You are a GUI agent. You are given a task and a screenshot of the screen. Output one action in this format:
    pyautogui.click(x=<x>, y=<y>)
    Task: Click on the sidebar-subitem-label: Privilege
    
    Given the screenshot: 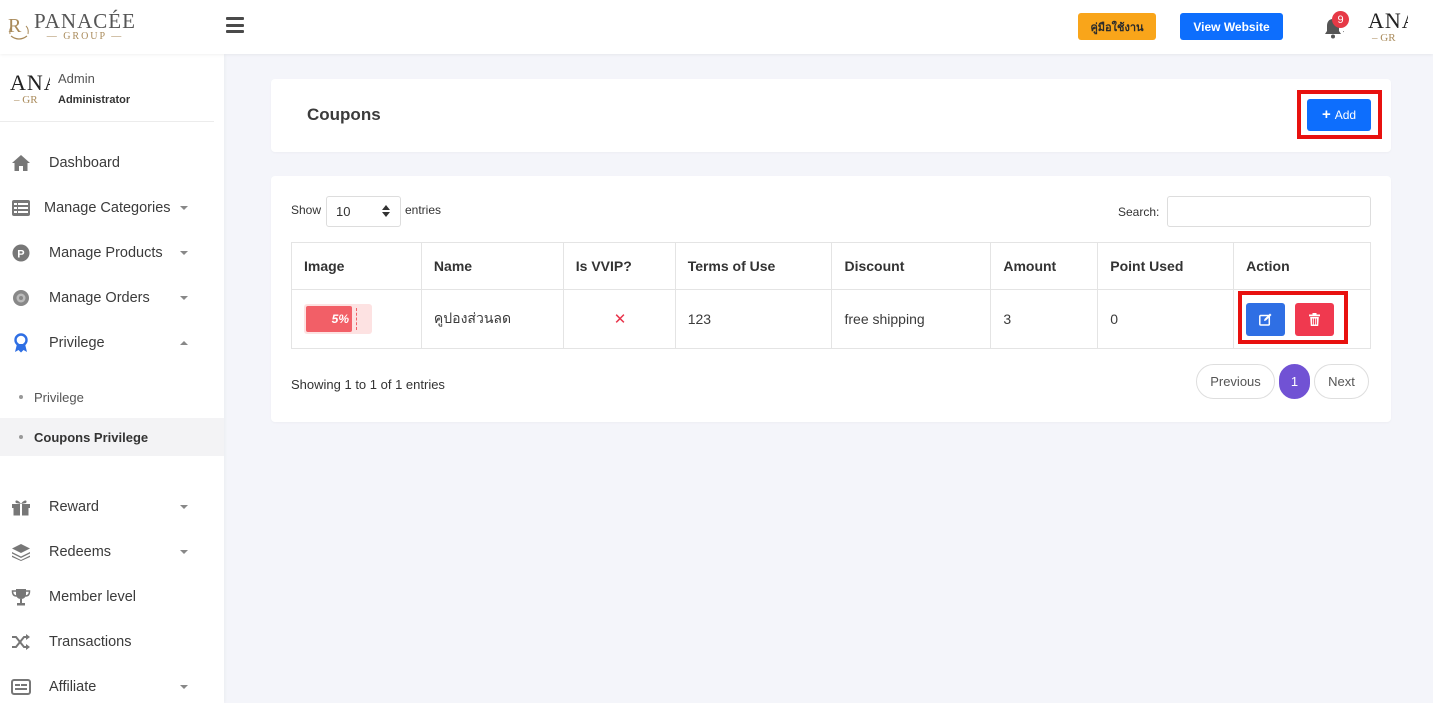 What is the action you would take?
    pyautogui.click(x=59, y=397)
    